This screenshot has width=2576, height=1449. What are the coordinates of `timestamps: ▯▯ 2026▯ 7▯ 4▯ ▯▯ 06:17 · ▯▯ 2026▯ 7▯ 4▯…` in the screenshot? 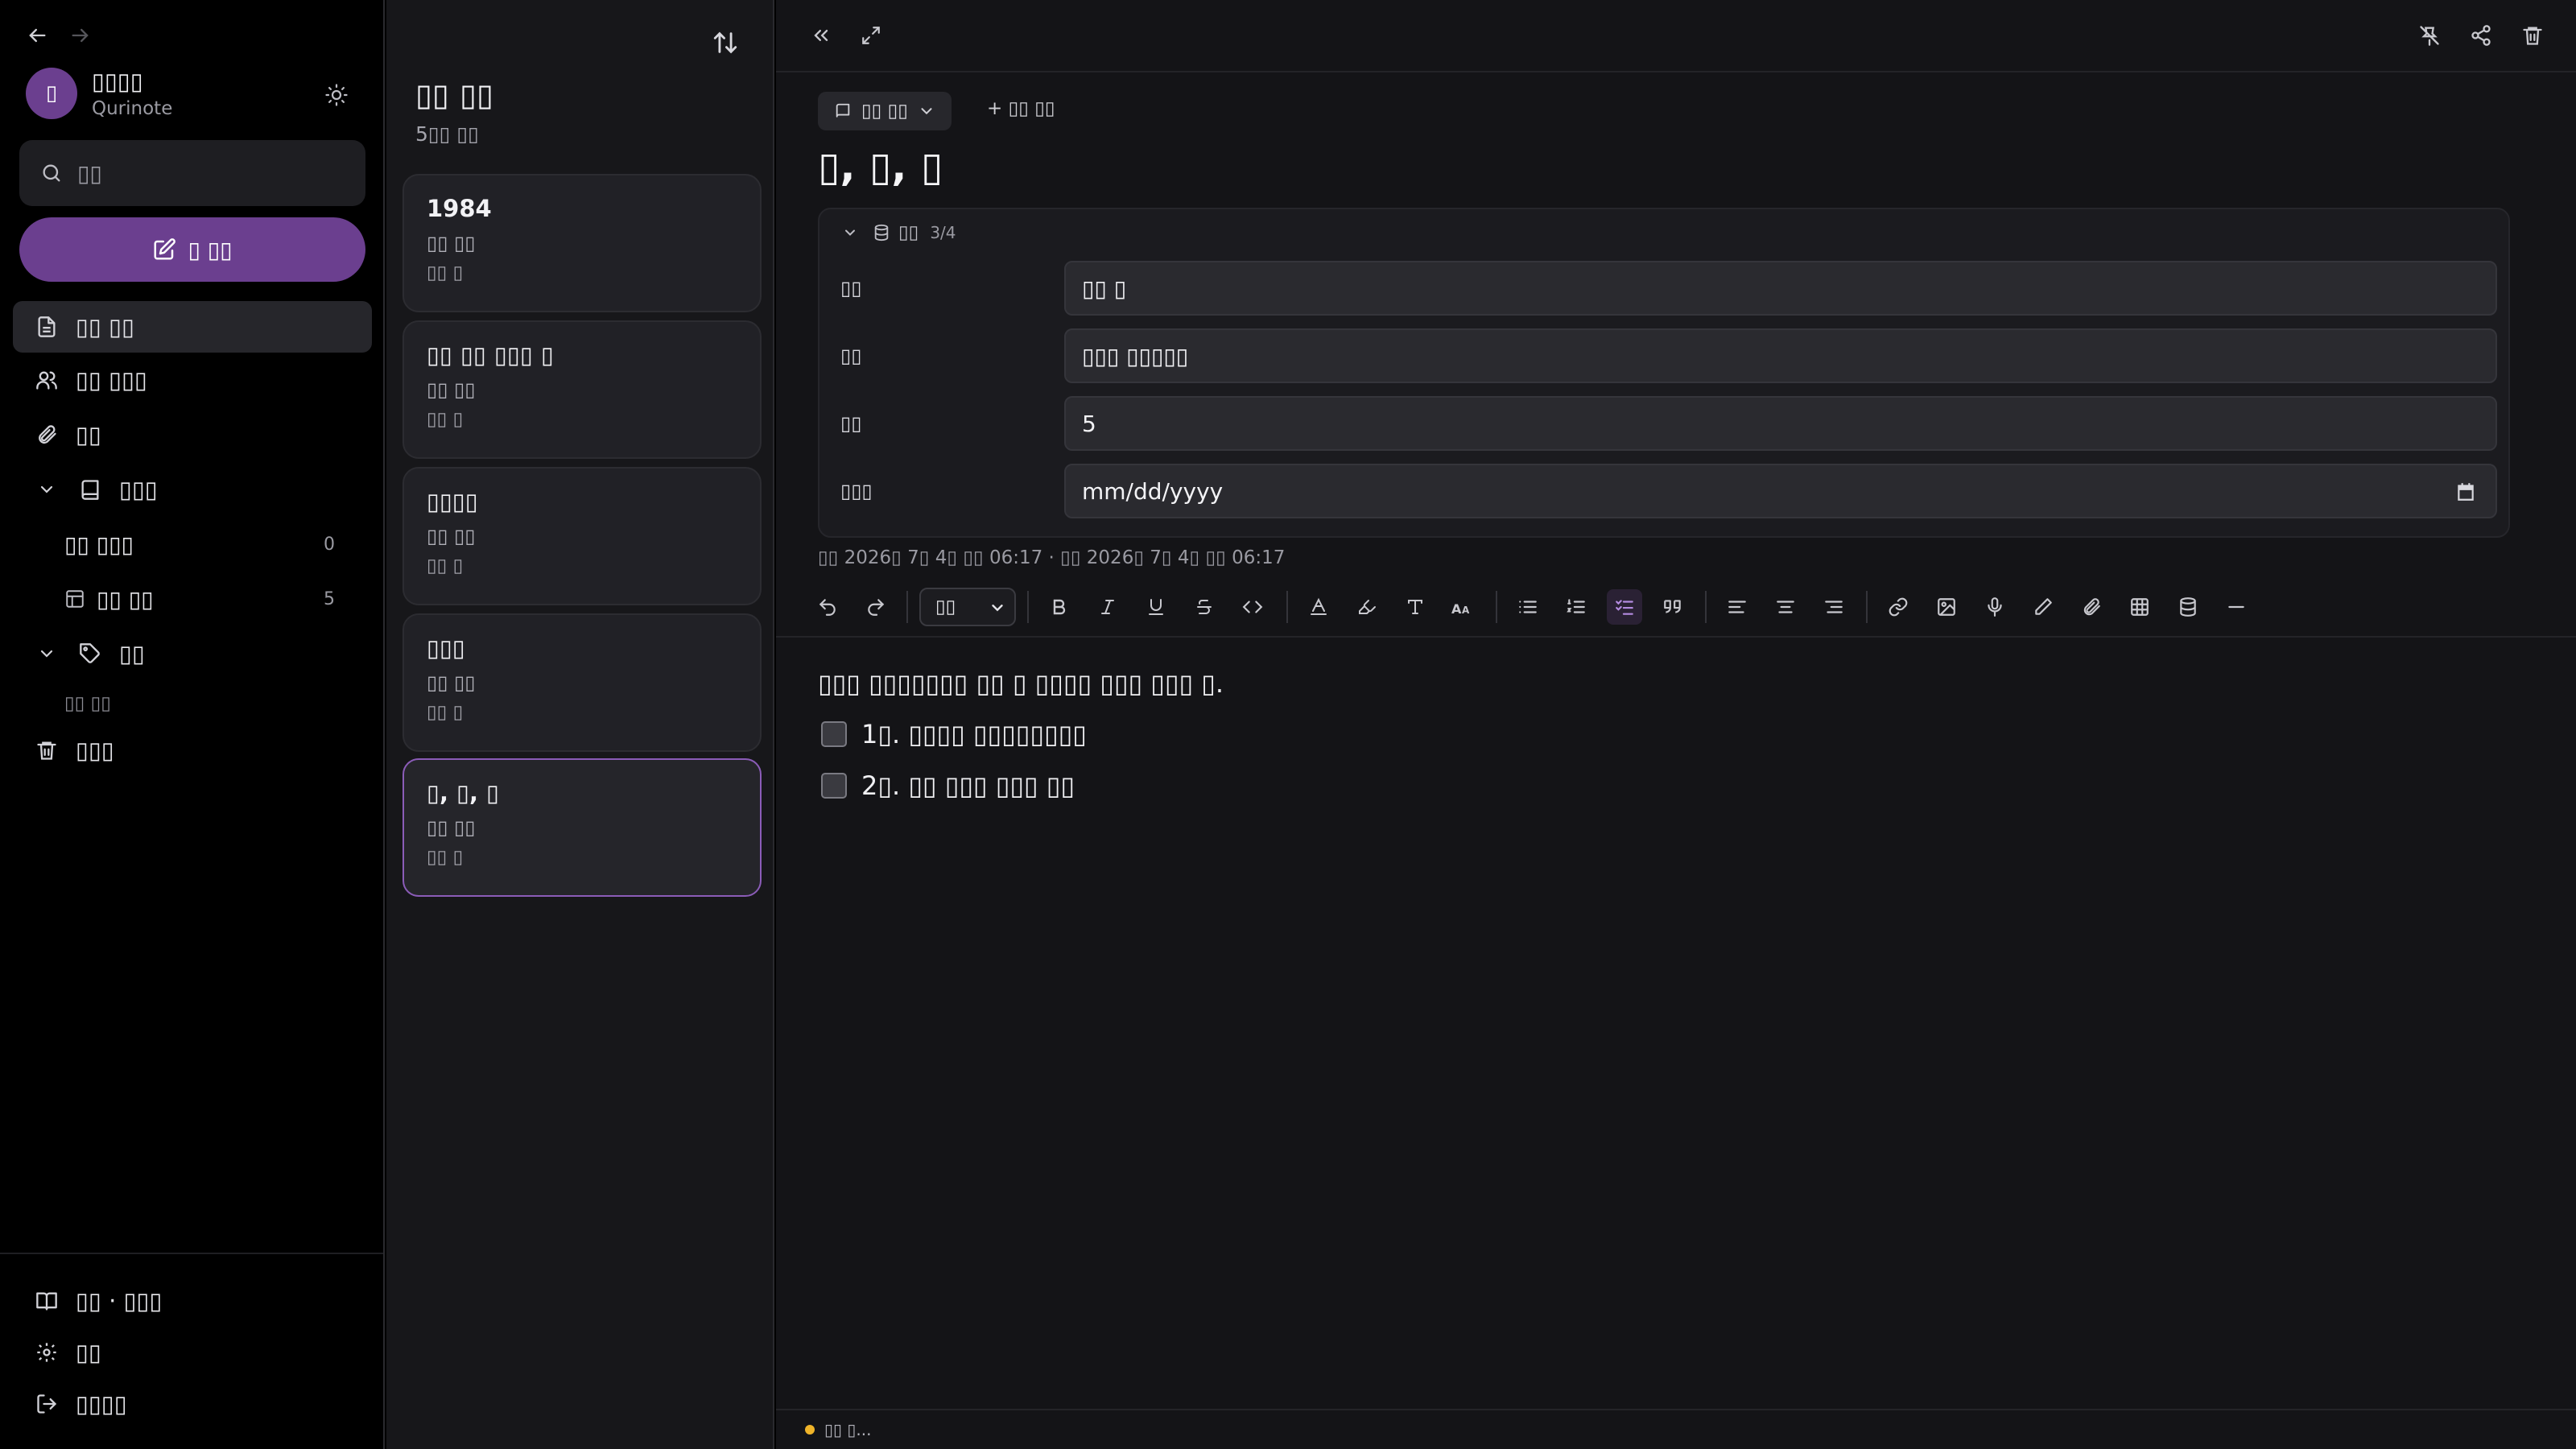 It's located at (1052, 557).